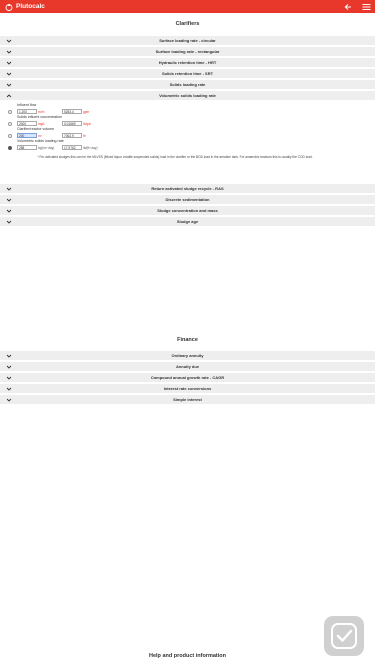 The height and width of the screenshot is (667, 375). I want to click on accordion-row-discrete-sedimentation: Discrete sedimentation, so click(187, 199).